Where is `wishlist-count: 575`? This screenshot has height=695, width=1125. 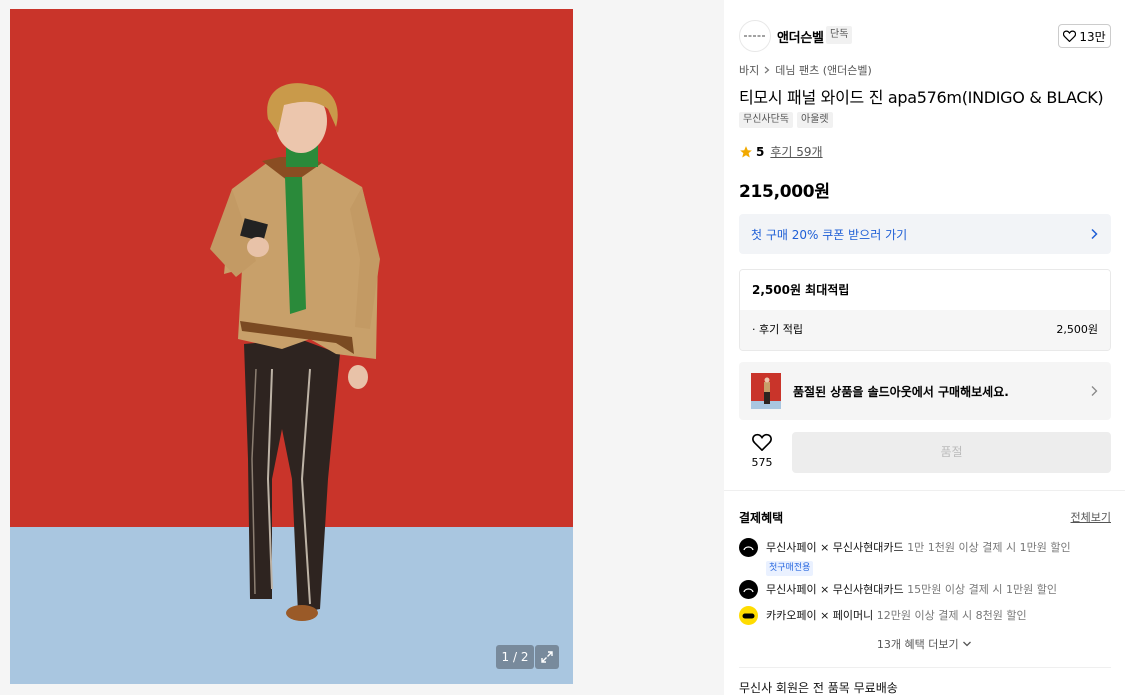 wishlist-count: 575 is located at coordinates (762, 462).